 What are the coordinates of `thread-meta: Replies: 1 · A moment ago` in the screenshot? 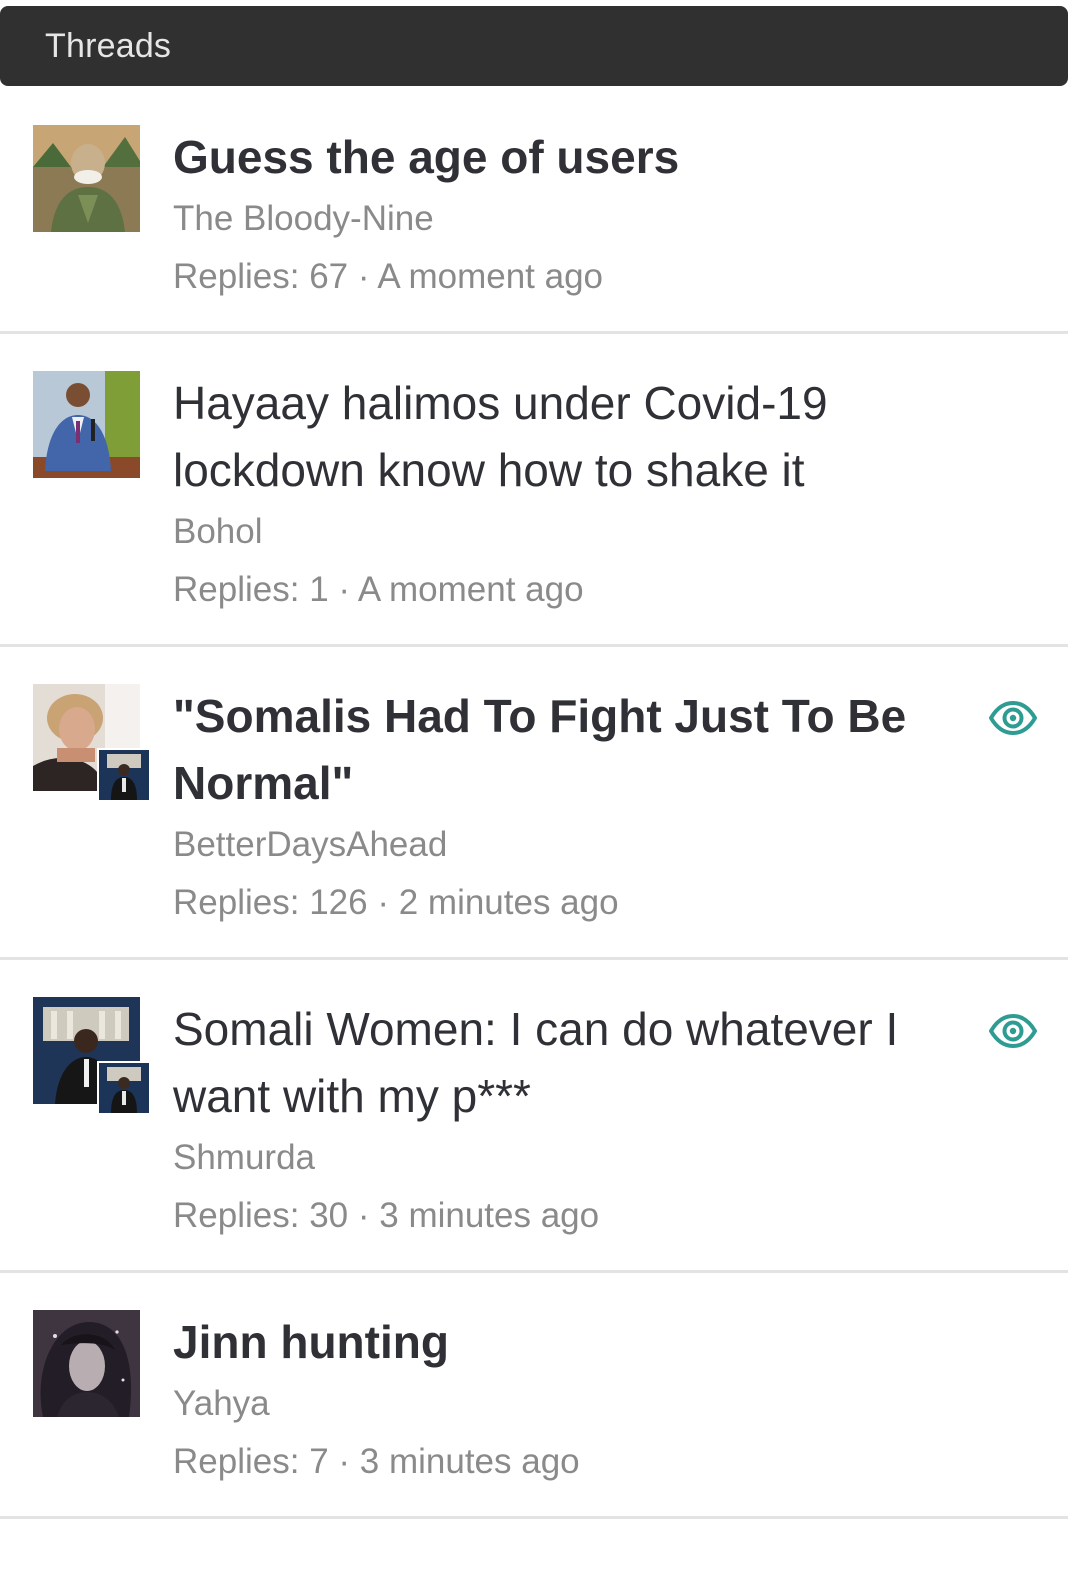 It's located at (560, 590).